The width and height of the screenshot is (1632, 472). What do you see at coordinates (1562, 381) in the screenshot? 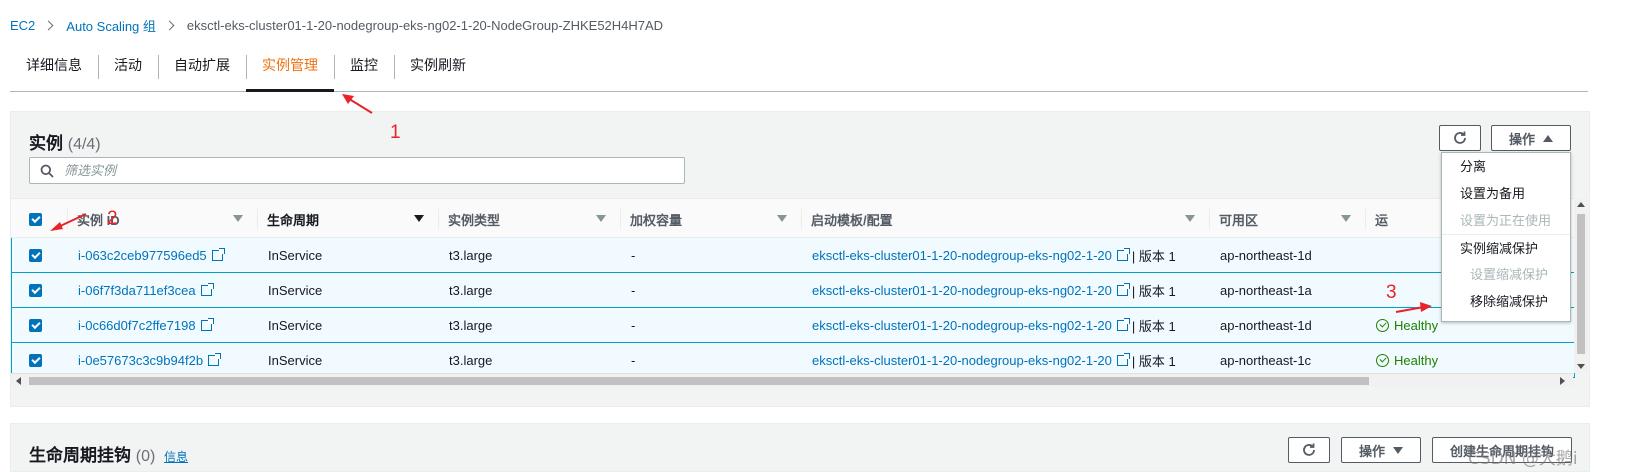
I see `scroll-right-icon` at bounding box center [1562, 381].